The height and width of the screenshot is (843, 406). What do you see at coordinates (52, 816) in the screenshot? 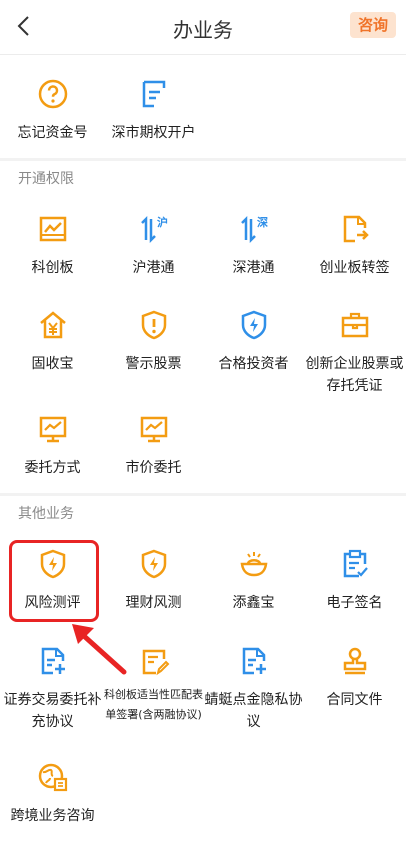
I see `item-label: 跨境业务咨询` at bounding box center [52, 816].